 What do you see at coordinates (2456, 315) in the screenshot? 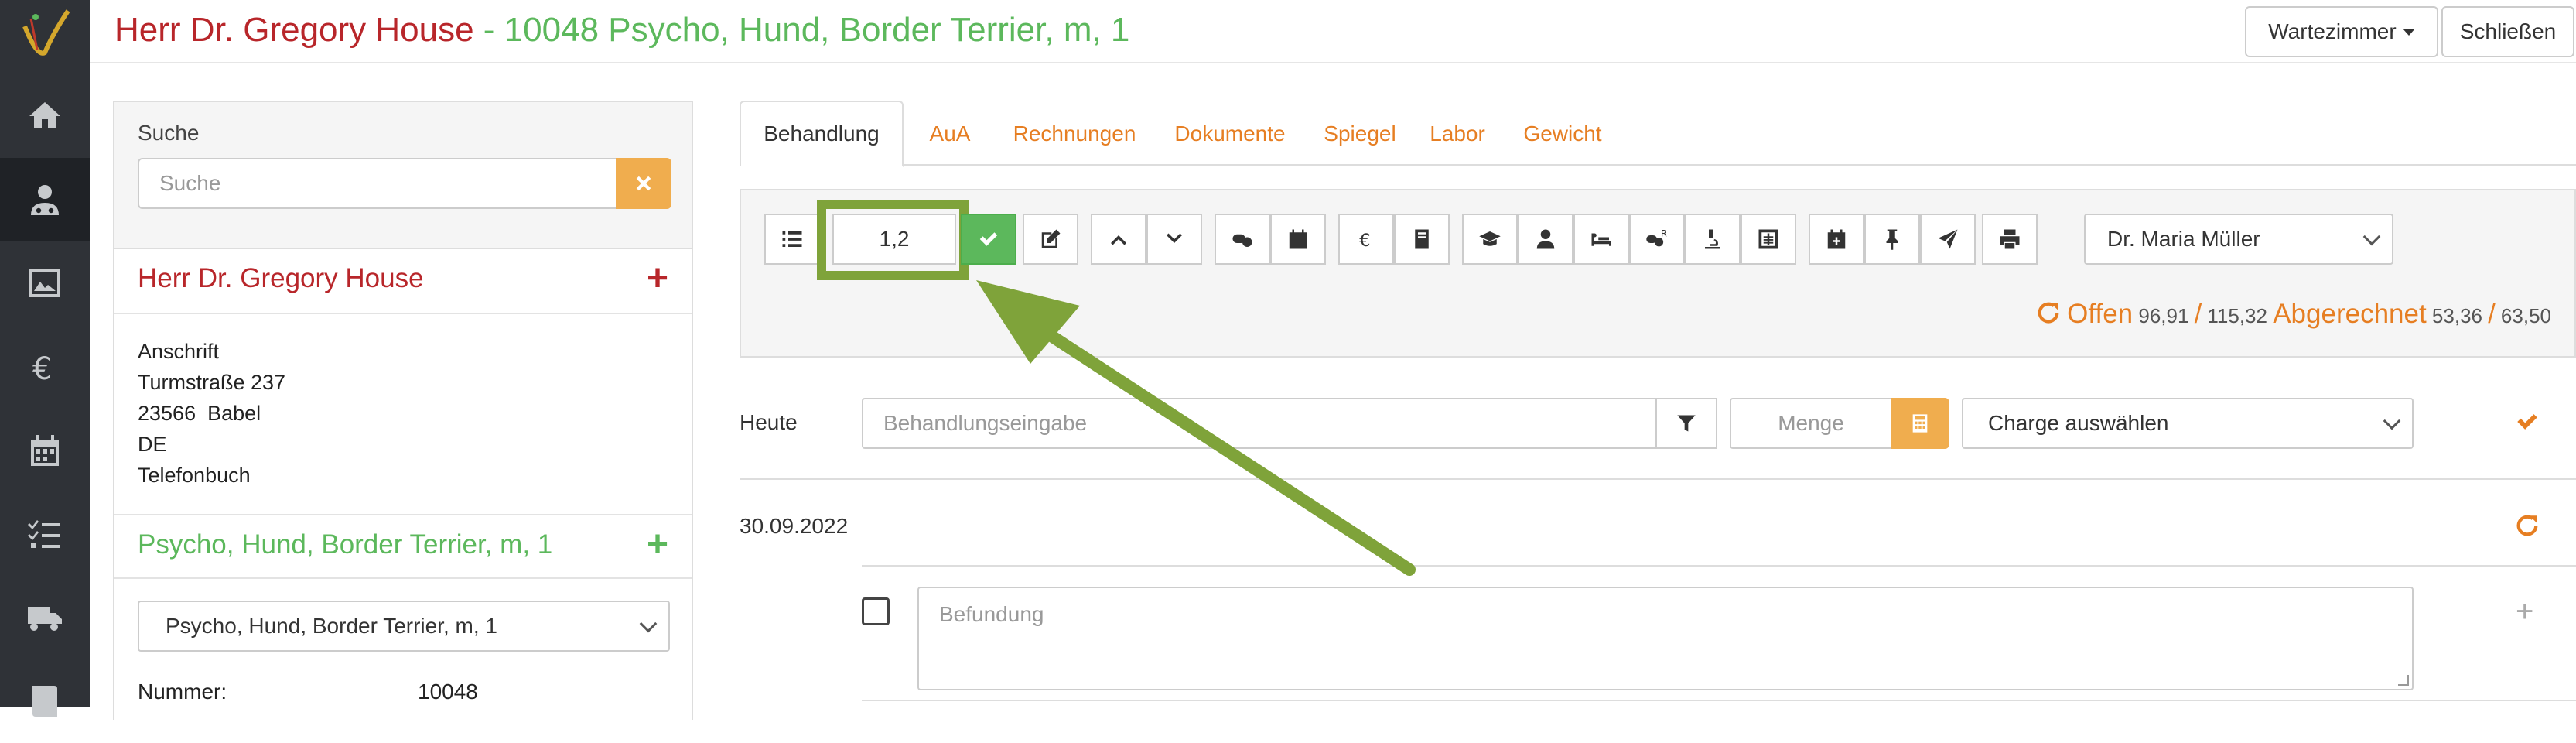
I see `billed-value-1: 53,36` at bounding box center [2456, 315].